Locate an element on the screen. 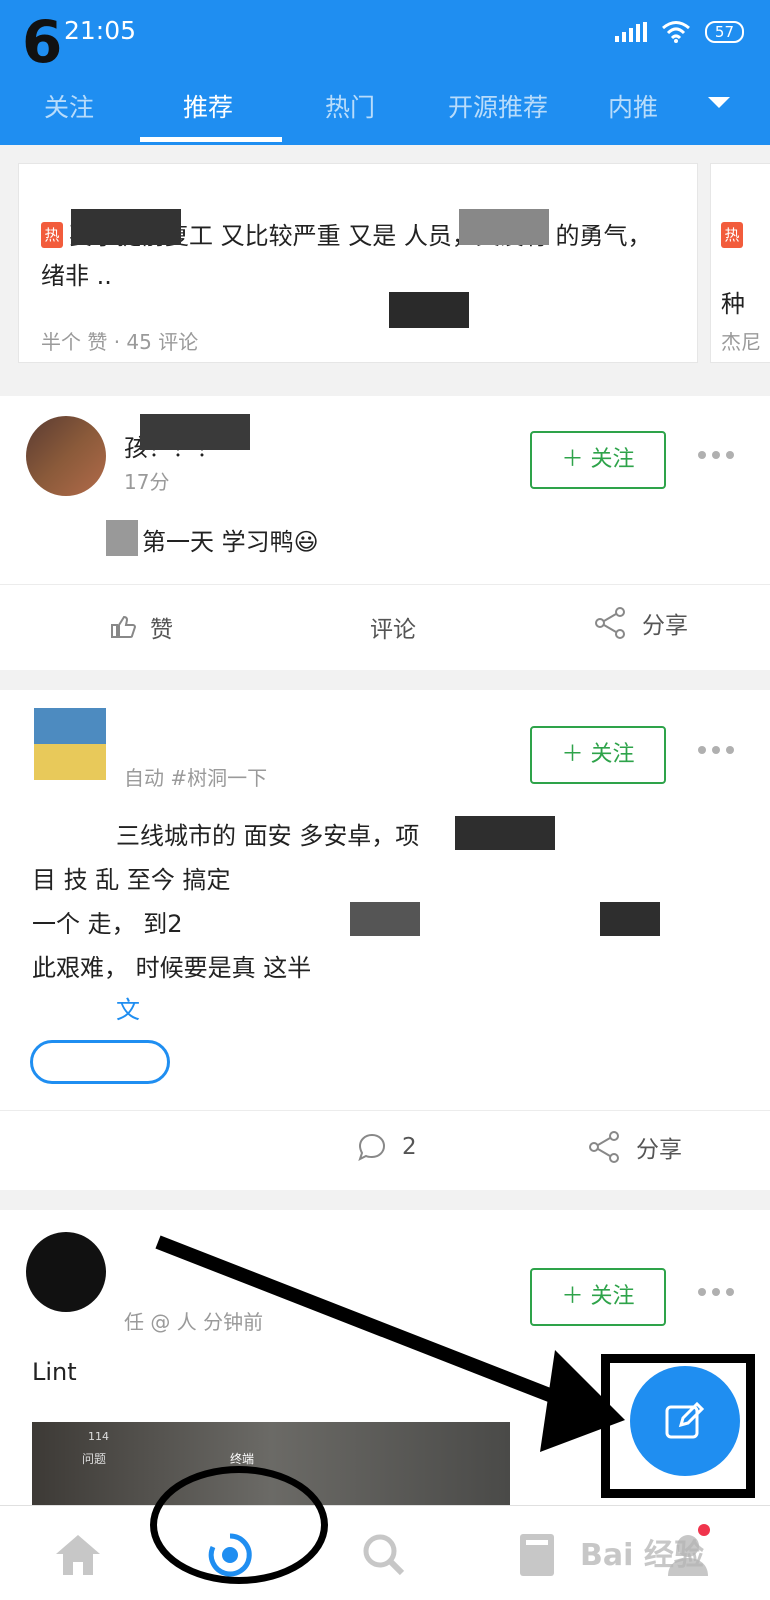  annotation-circle is located at coordinates (239, 1525).